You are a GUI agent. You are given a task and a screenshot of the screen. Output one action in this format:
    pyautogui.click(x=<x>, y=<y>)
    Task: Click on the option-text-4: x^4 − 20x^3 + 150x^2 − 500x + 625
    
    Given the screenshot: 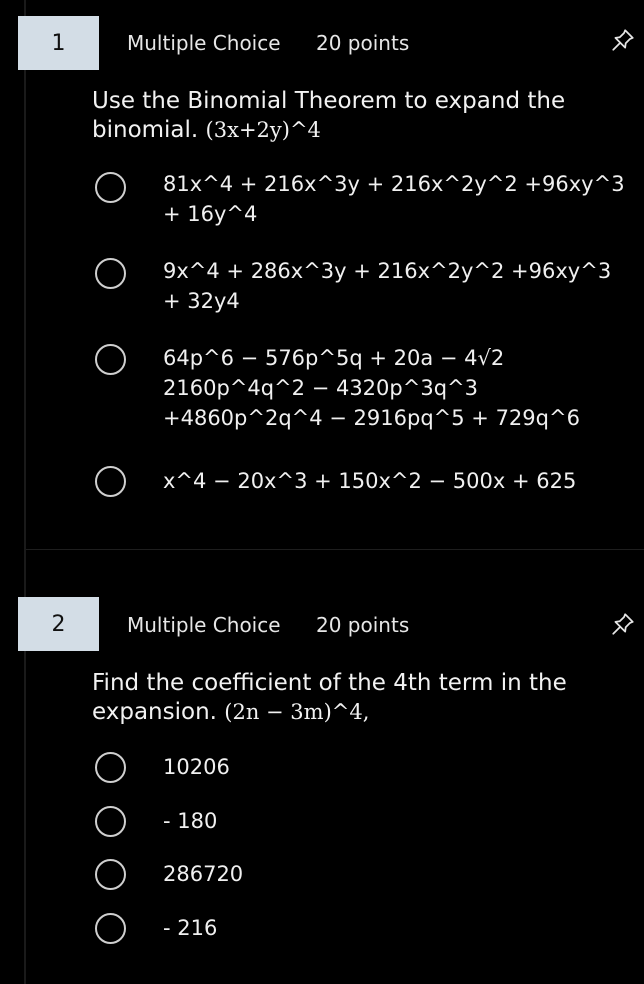 What is the action you would take?
    pyautogui.click(x=370, y=481)
    